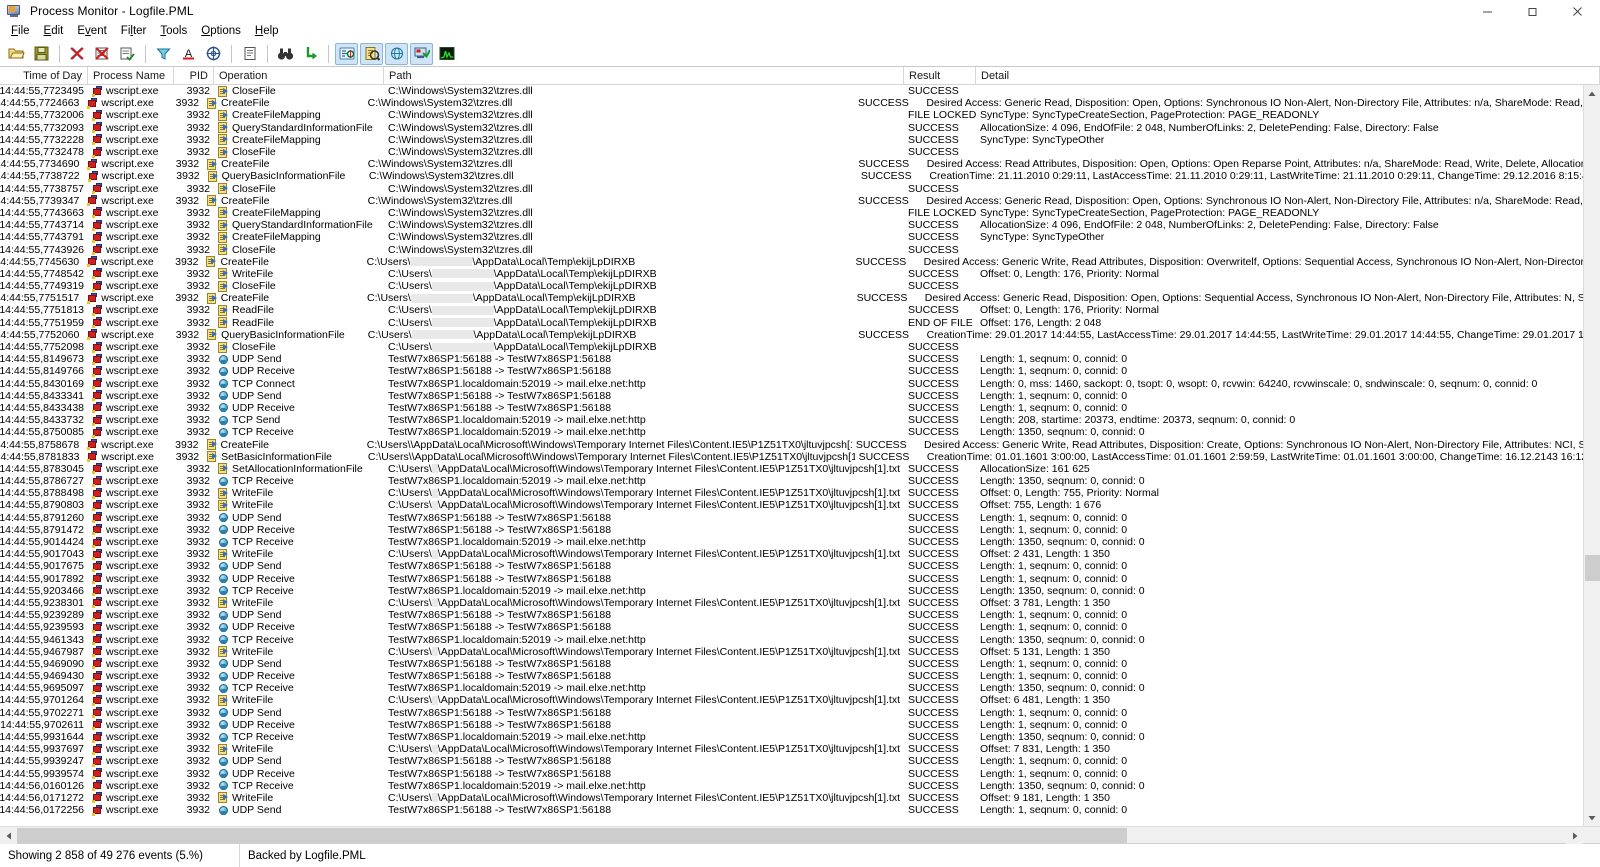 Image resolution: width=1600 pixels, height=867 pixels. Describe the element at coordinates (131, 75) in the screenshot. I see `column-header-process-name: Process Name` at that location.